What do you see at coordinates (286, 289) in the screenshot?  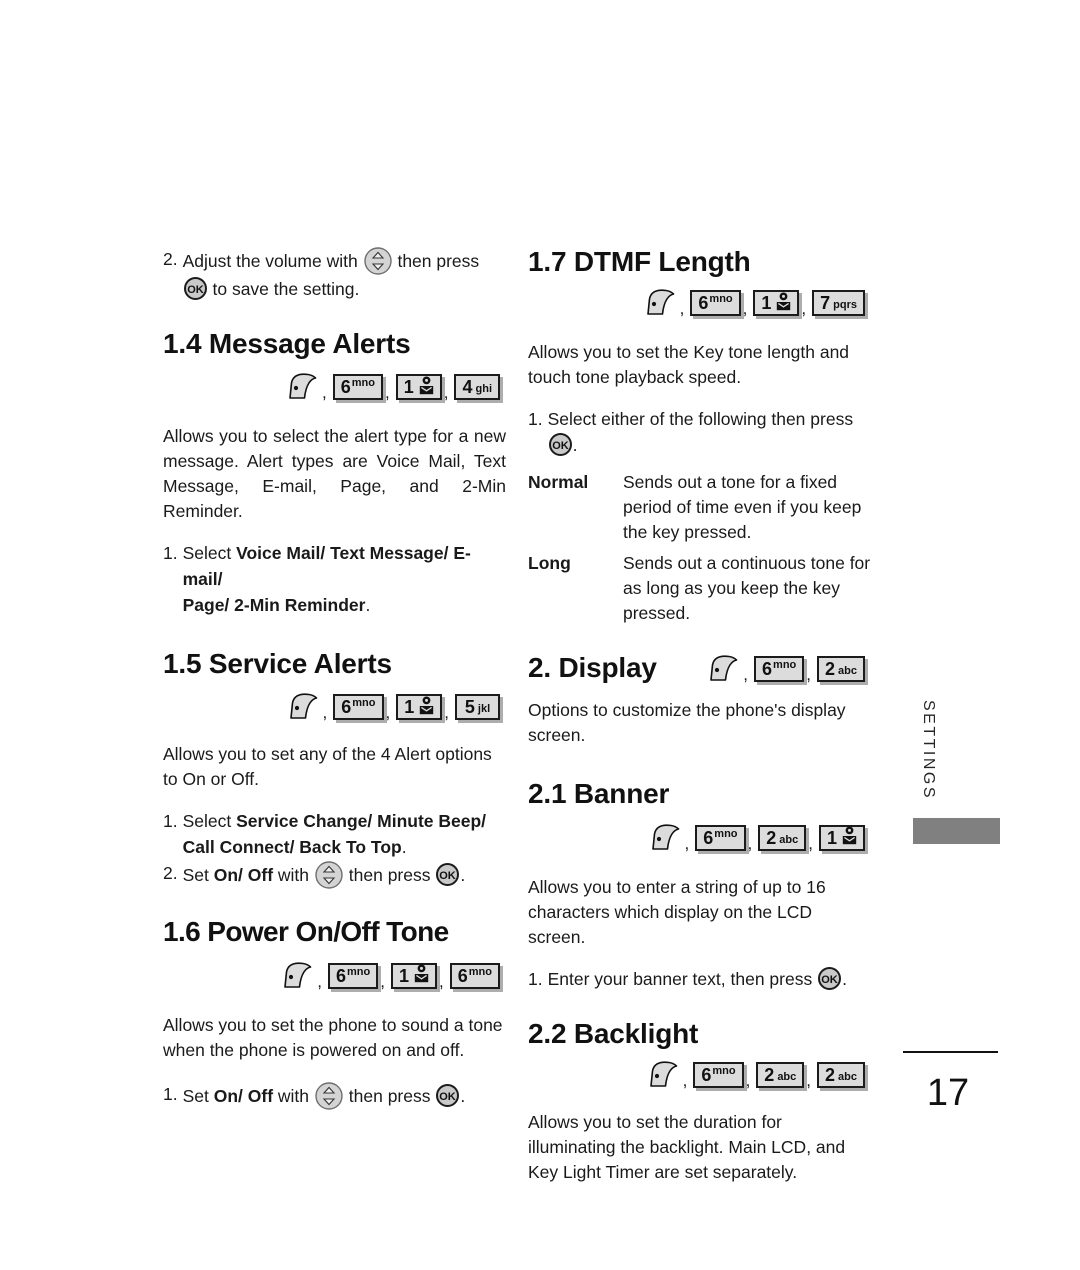 I see `step-text-after-ok: to save the setting.` at bounding box center [286, 289].